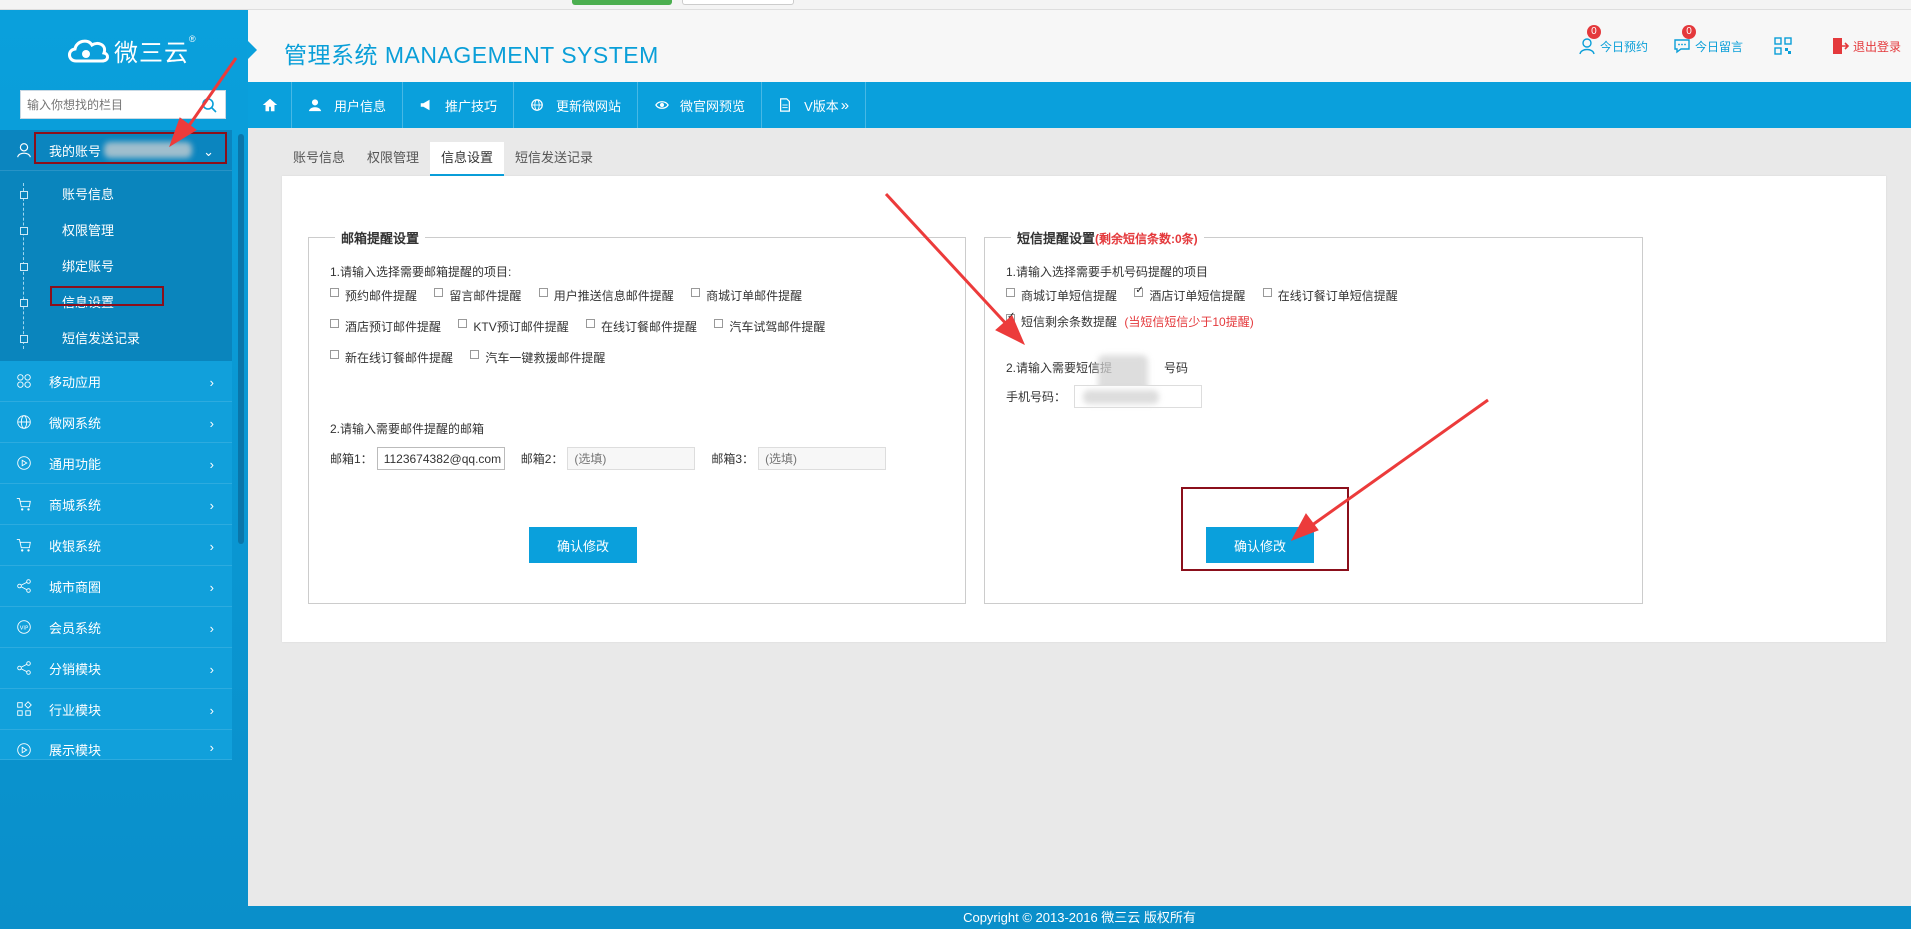 This screenshot has height=929, width=1911. Describe the element at coordinates (391, 357) in the screenshot. I see `email-option-new-food: 新在线订餐邮件提醒` at that location.